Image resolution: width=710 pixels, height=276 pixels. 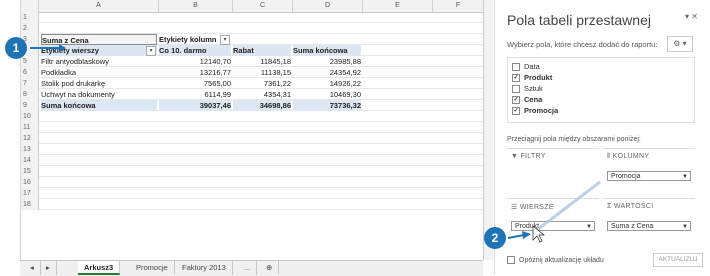 I want to click on marker-2-arrowhead, so click(x=526, y=235).